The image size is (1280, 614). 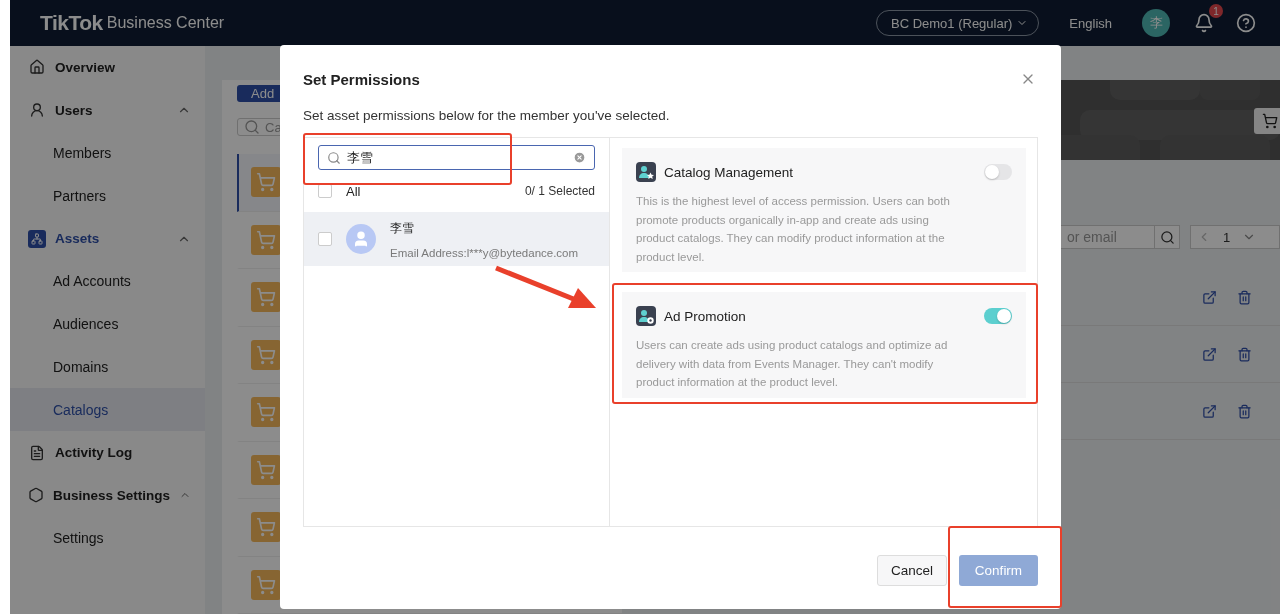 What do you see at coordinates (705, 316) in the screenshot?
I see `permission-title: Ad Promotion` at bounding box center [705, 316].